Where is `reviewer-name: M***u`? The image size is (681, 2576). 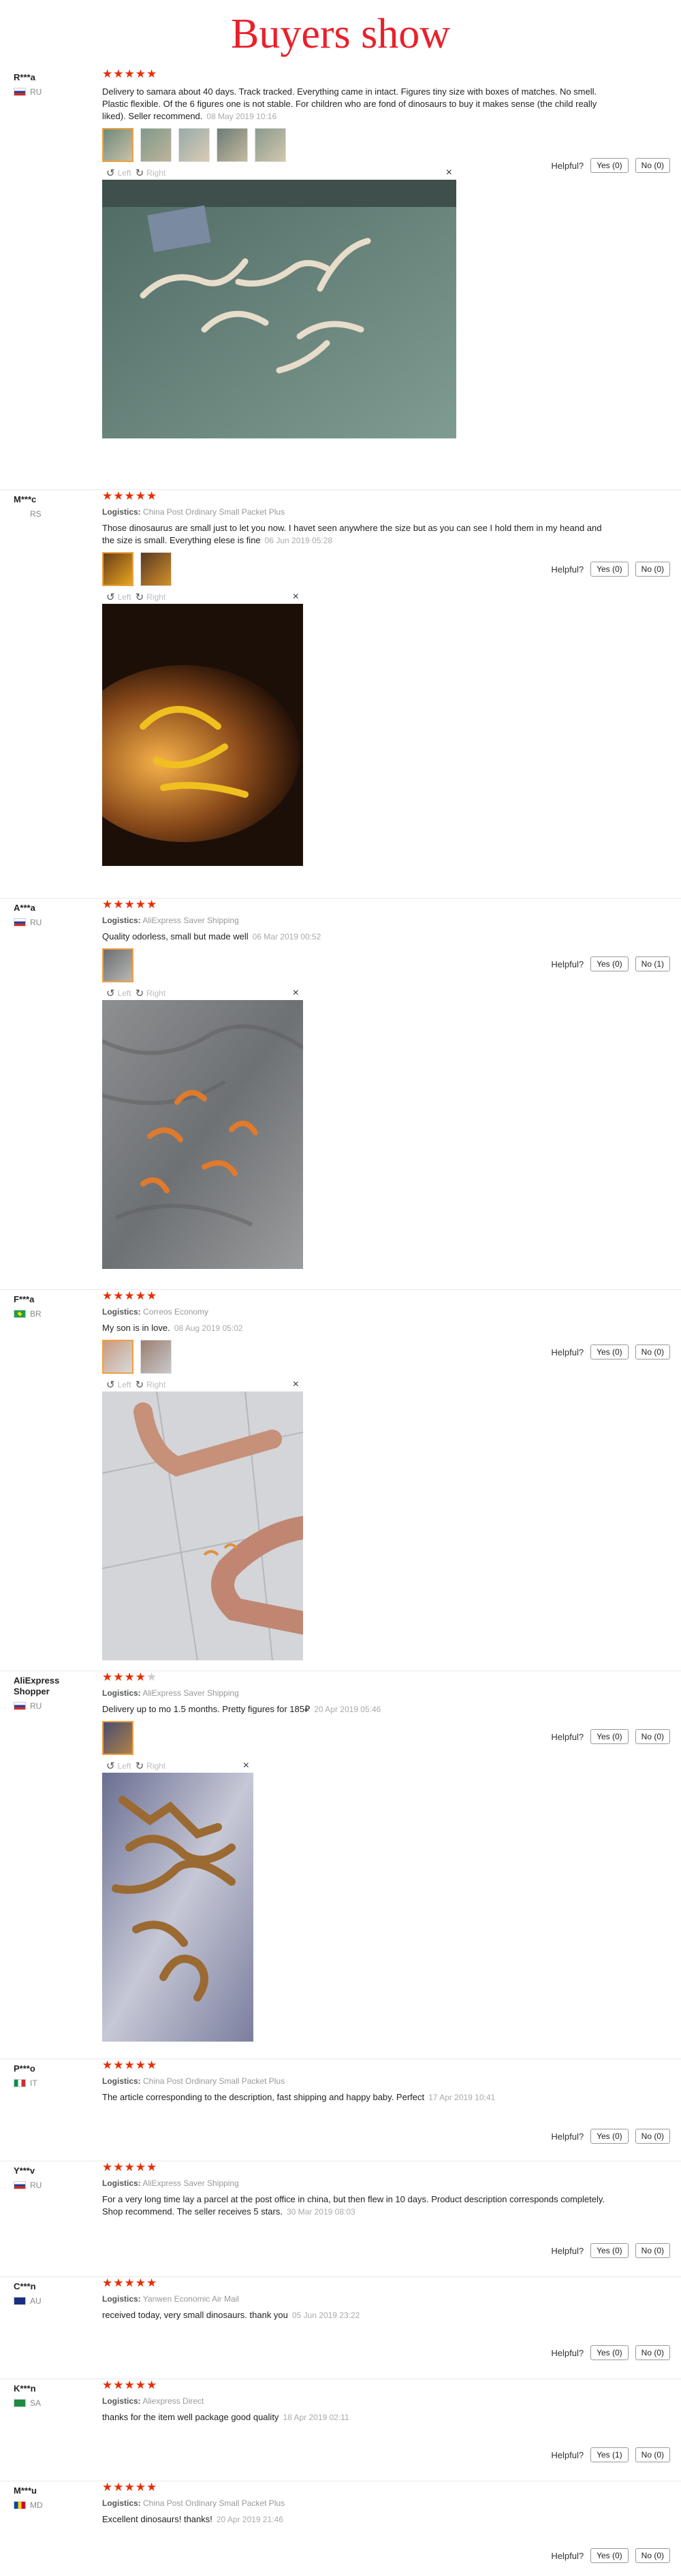
reviewer-name: M***u is located at coordinates (26, 2491).